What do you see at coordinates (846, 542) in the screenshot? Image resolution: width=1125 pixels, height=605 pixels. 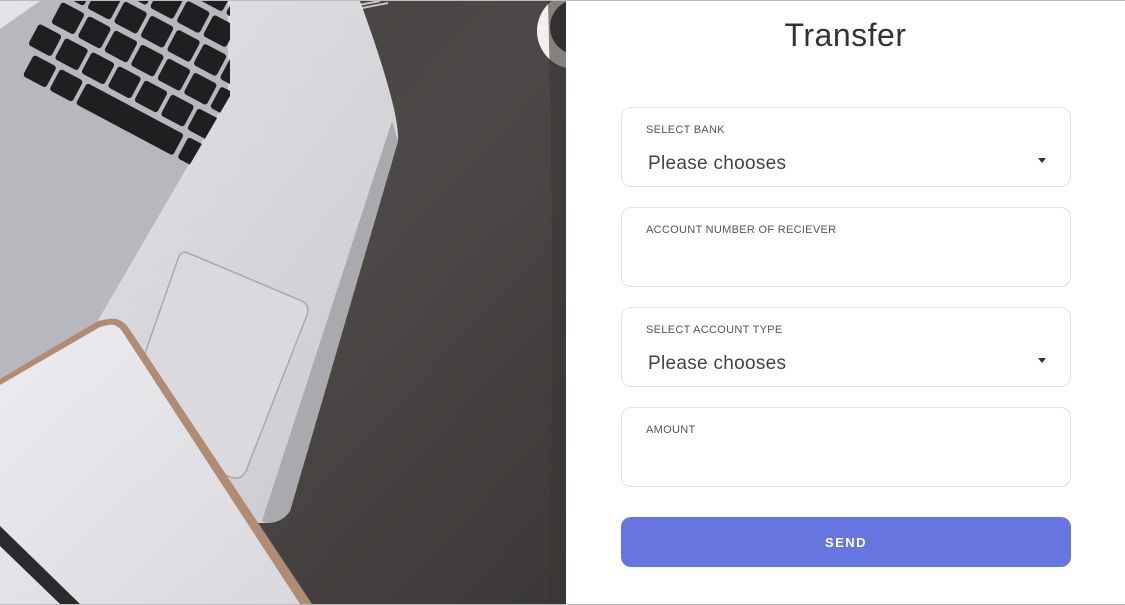 I see `send-button: SEND` at bounding box center [846, 542].